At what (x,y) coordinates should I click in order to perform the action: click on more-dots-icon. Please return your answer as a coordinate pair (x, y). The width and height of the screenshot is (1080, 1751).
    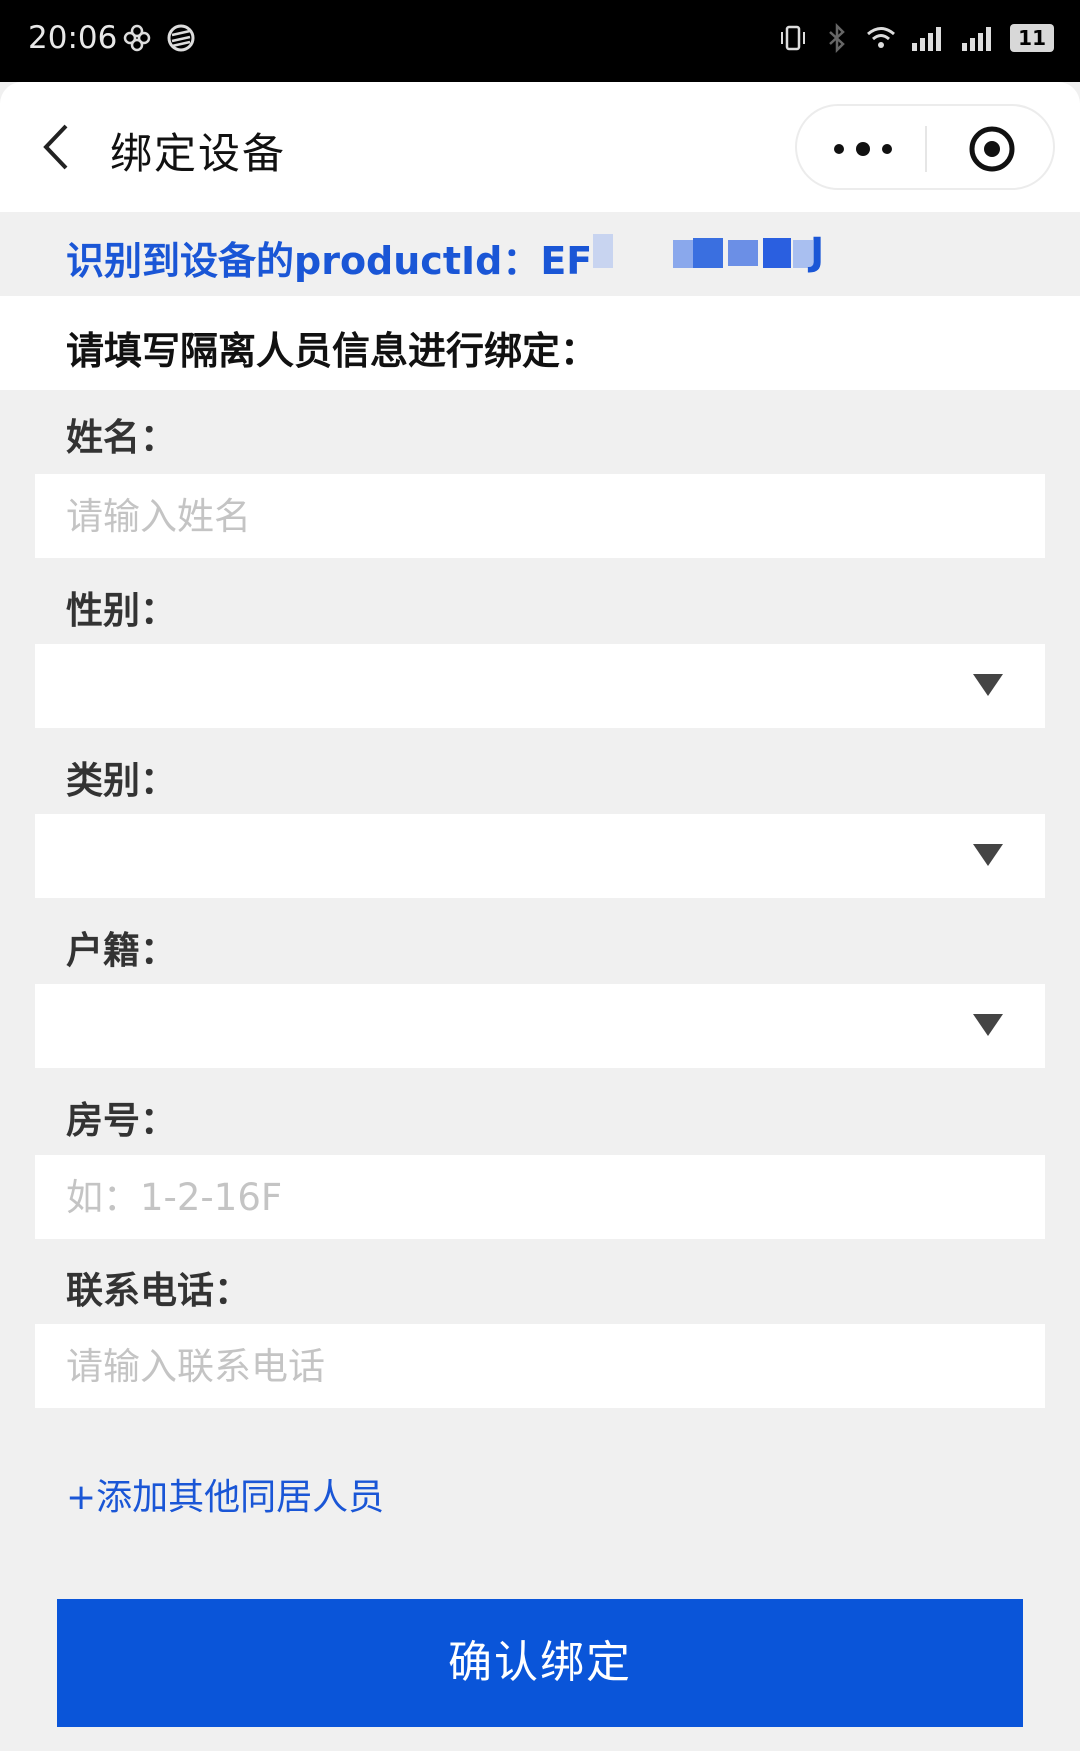
    Looking at the image, I should click on (863, 149).